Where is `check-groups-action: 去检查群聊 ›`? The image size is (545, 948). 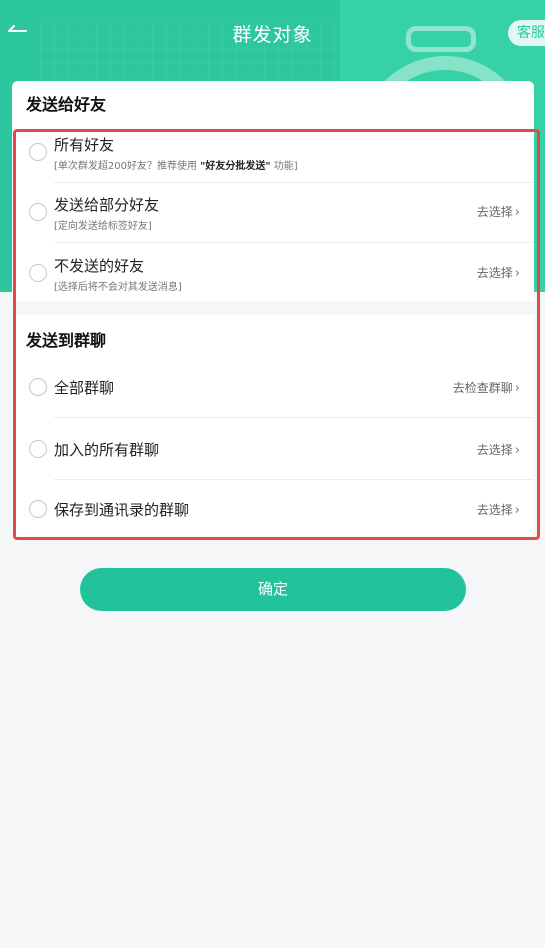
check-groups-action: 去检查群聊 › is located at coordinates (486, 387).